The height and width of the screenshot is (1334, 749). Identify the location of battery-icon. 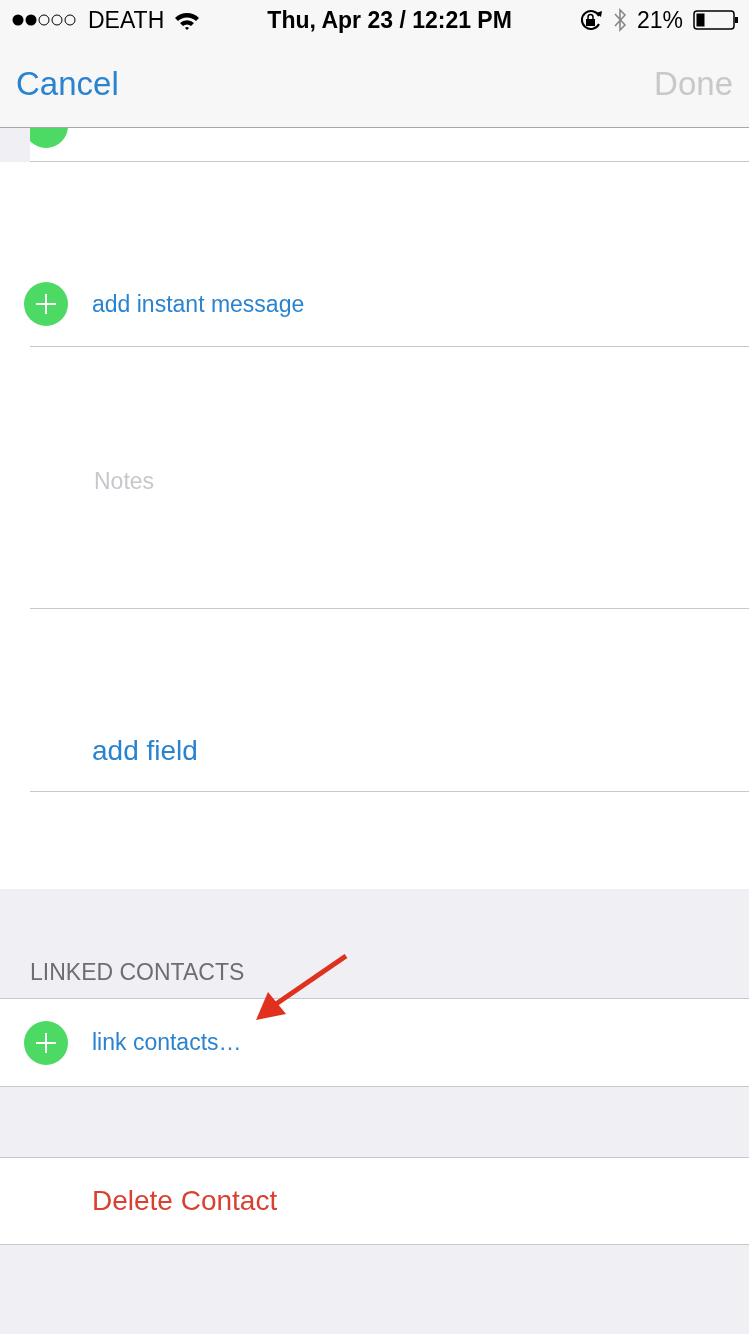
(716, 20).